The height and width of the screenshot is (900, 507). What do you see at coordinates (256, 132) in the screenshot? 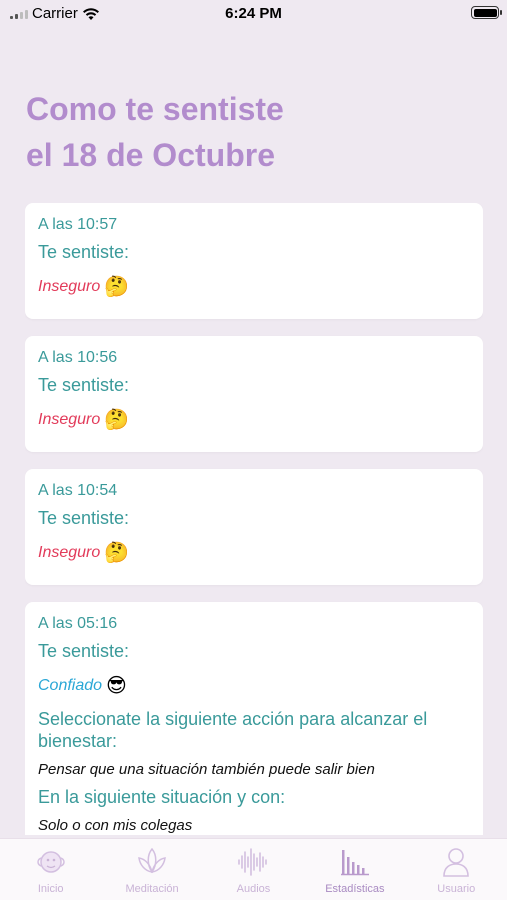
I see `page-title: Como te sentiste el 18 de Octubre` at bounding box center [256, 132].